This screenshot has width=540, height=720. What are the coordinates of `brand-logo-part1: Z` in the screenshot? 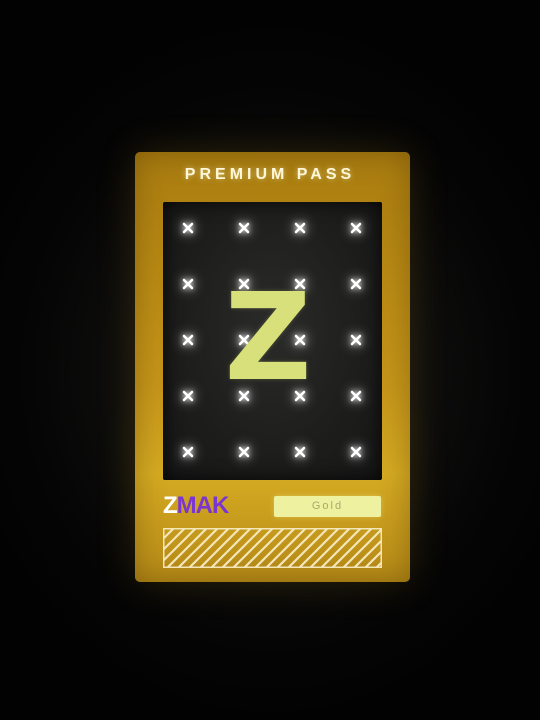 It's located at (170, 505).